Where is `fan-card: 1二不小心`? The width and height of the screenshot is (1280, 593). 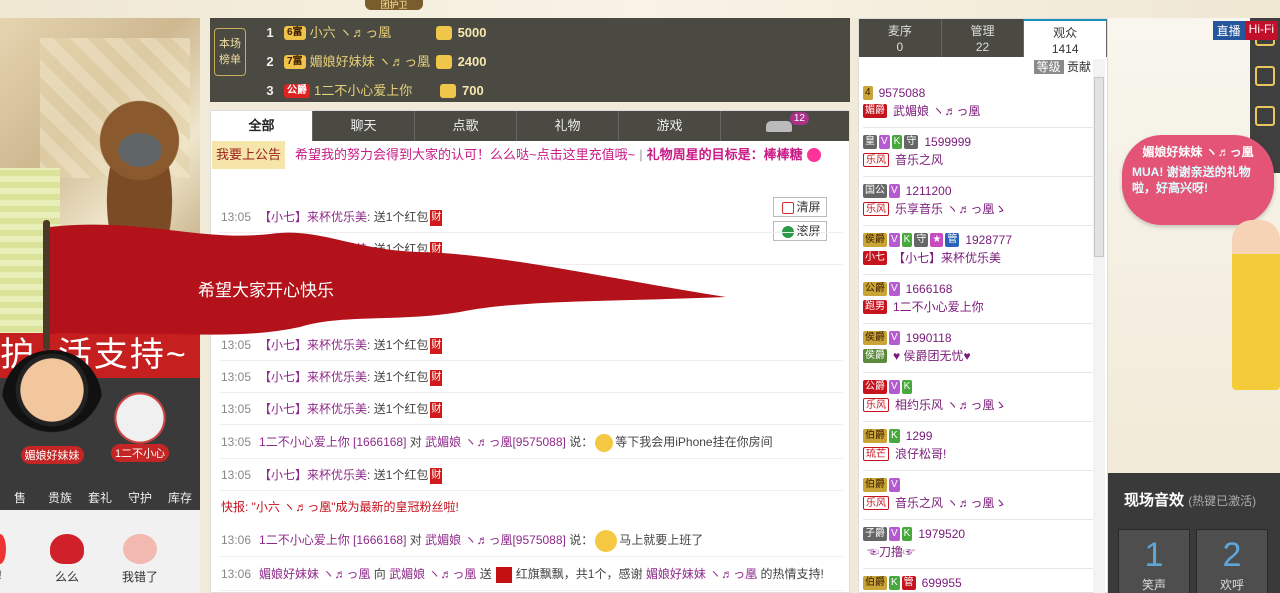 fan-card: 1二不小心 is located at coordinates (140, 425).